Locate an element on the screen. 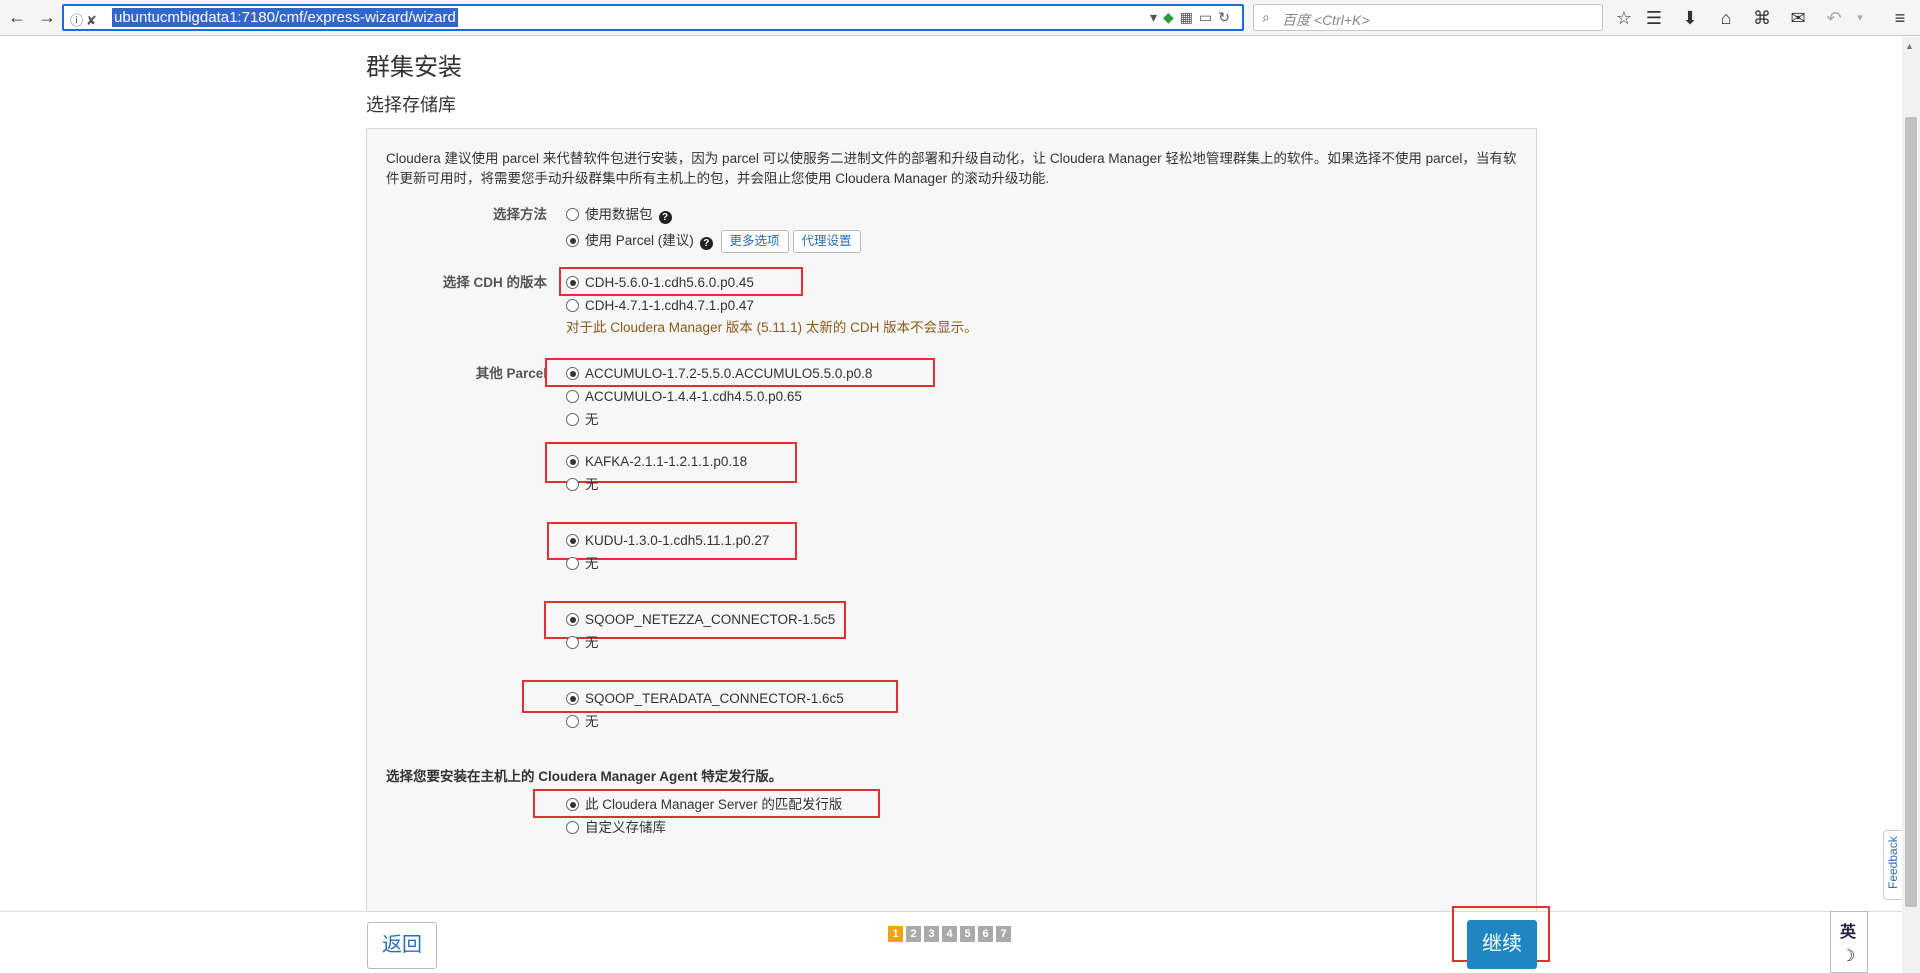  search-icon: ⌕ is located at coordinates (1266, 17).